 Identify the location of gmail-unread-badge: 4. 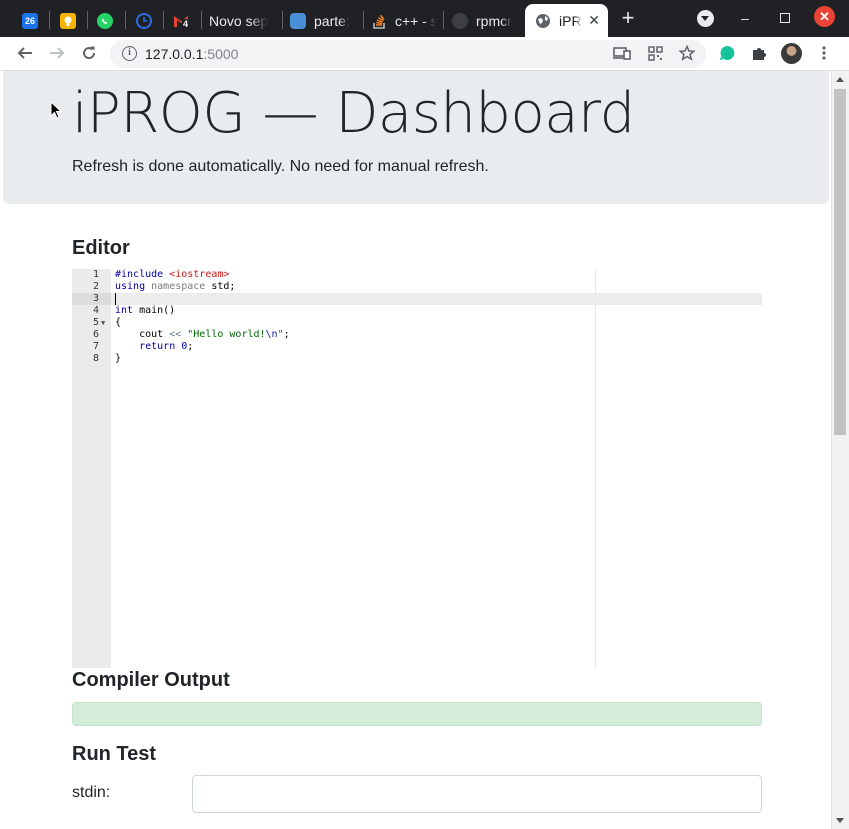
(186, 23).